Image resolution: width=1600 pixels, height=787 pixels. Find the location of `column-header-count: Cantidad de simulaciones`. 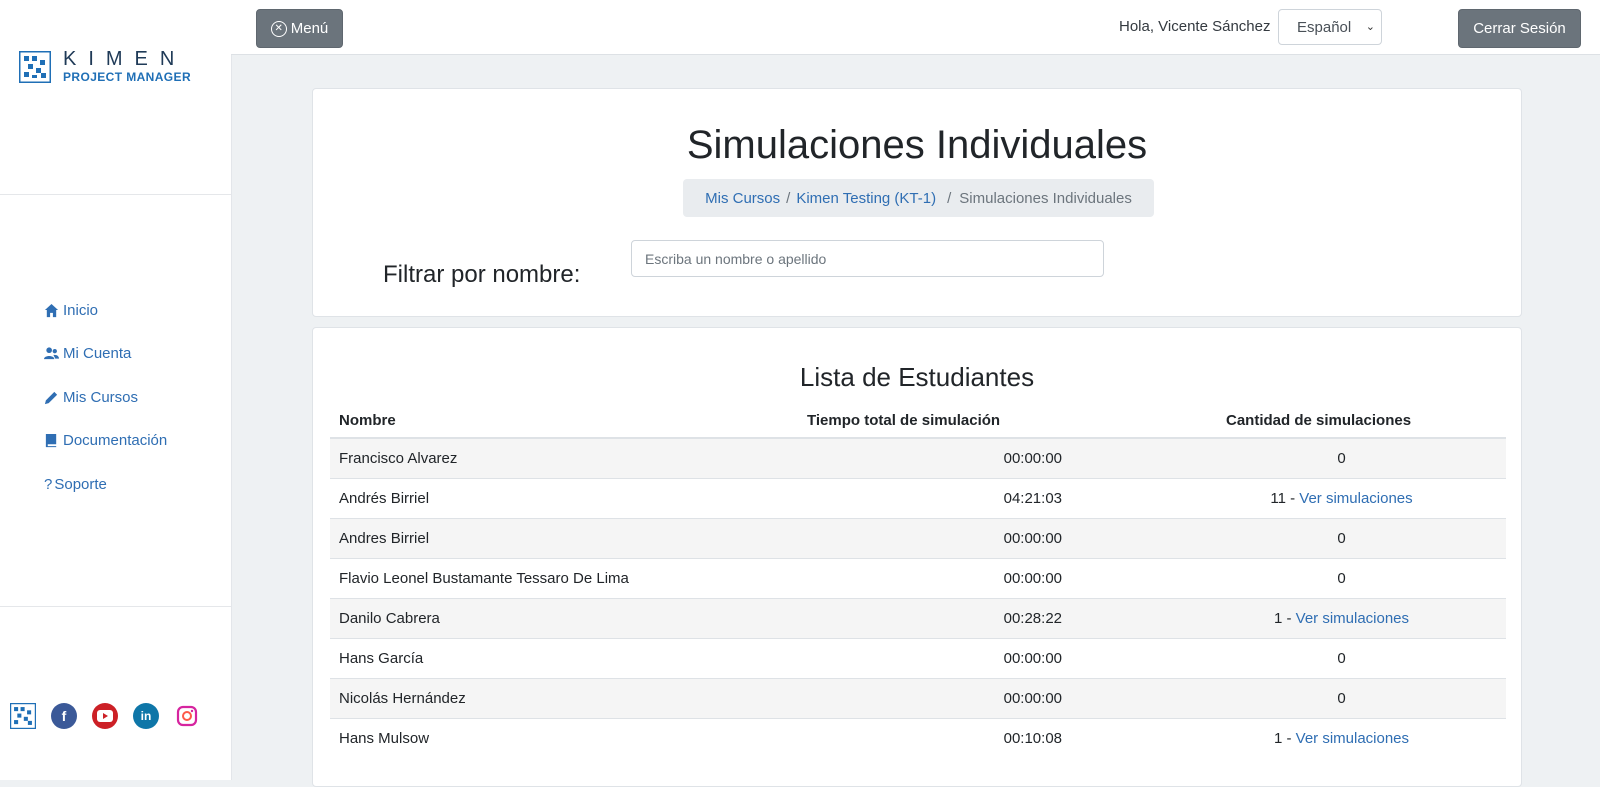

column-header-count: Cantidad de simulaciones is located at coordinates (1291, 421).